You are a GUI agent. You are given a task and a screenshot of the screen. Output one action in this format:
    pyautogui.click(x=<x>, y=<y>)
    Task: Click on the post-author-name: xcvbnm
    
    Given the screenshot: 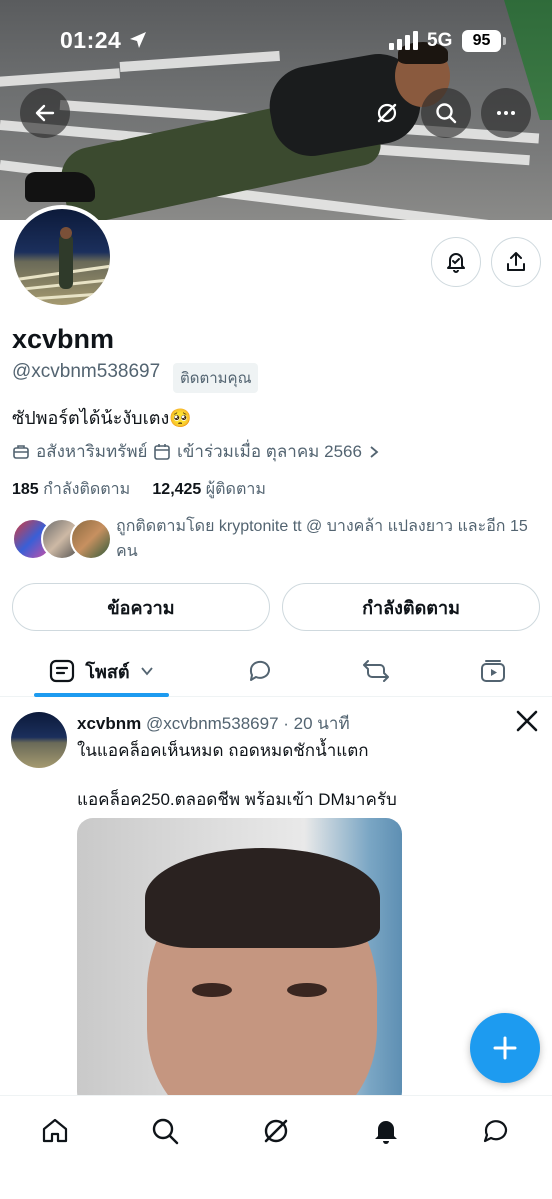 What is the action you would take?
    pyautogui.click(x=109, y=723)
    